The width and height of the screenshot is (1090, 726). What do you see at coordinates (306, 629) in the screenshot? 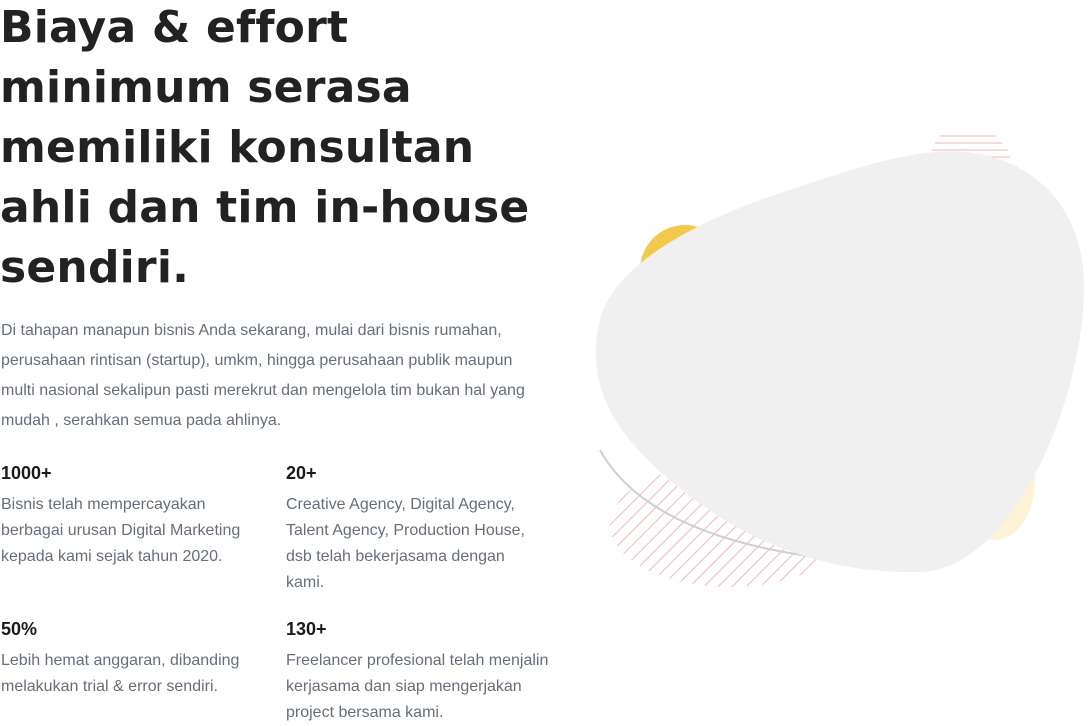
I see `stat-value: 130+` at bounding box center [306, 629].